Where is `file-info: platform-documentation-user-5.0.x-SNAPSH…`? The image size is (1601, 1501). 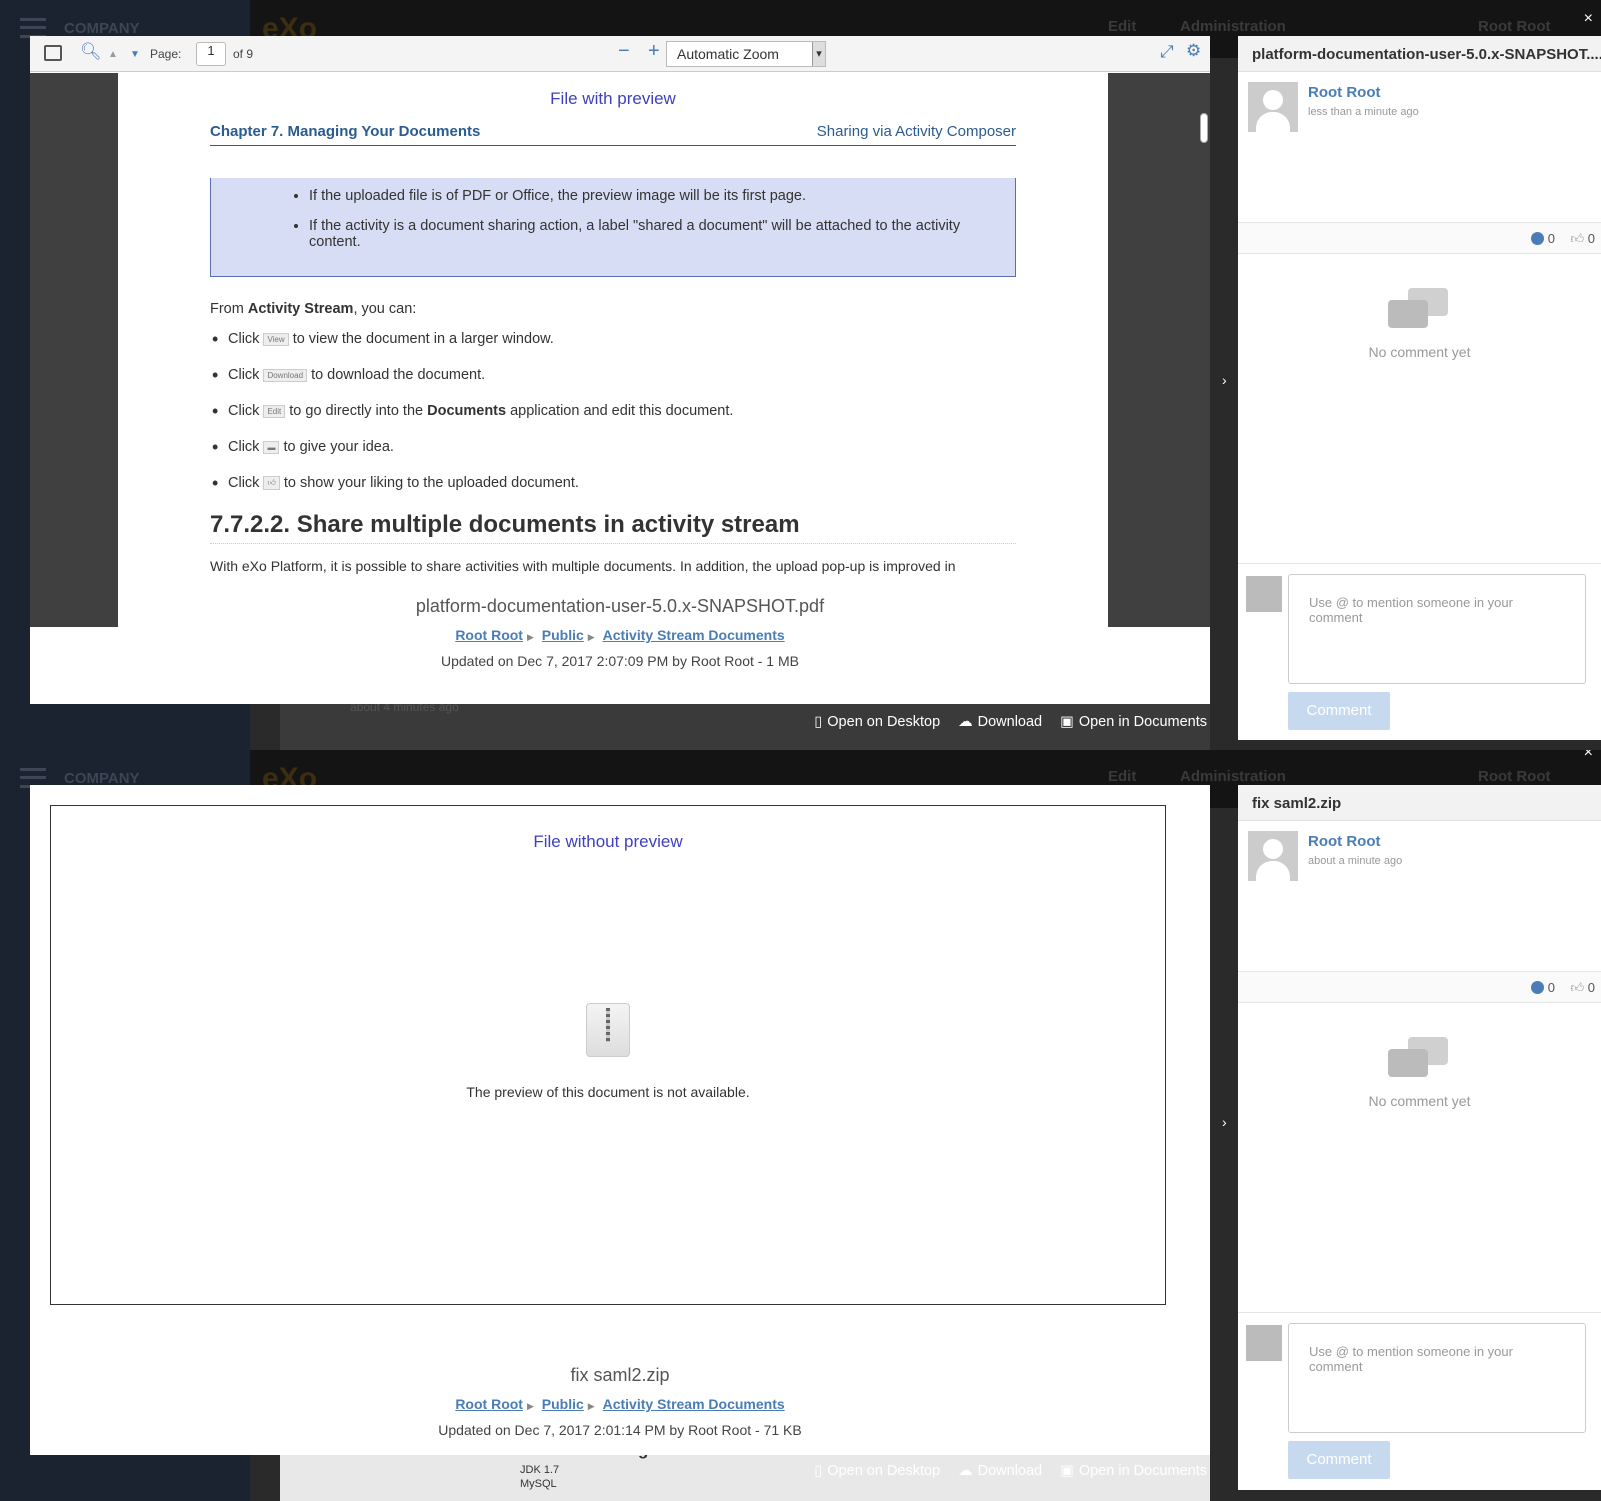
file-info: platform-documentation-user-5.0.x-SNAPSH… is located at coordinates (620, 632).